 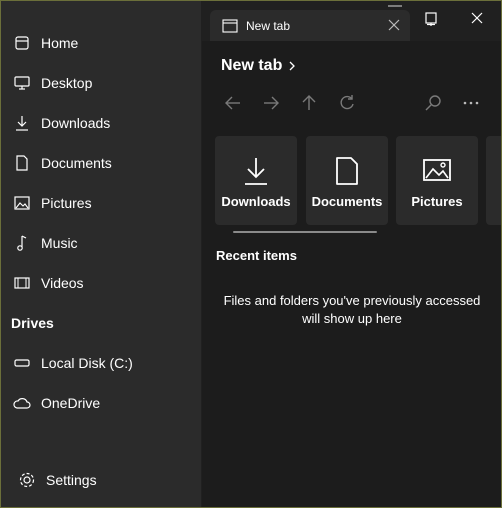 What do you see at coordinates (271, 103) in the screenshot?
I see `forward-arrow-icon` at bounding box center [271, 103].